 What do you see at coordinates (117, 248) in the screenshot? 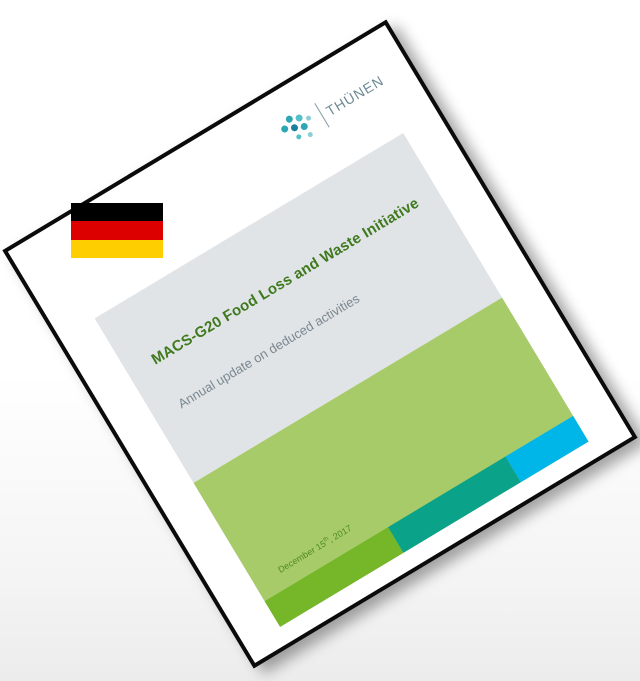
I see `flag-gold-stripe` at bounding box center [117, 248].